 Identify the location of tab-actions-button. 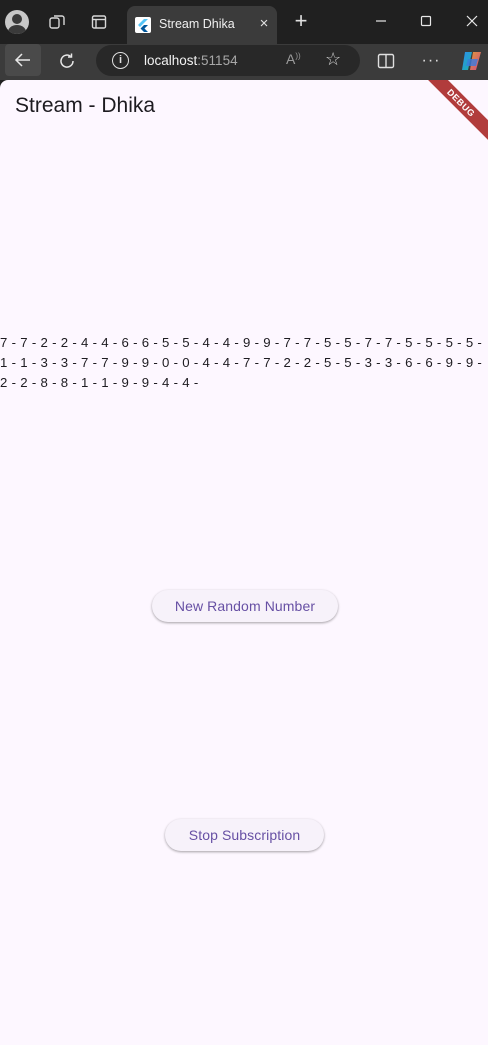
(99, 22).